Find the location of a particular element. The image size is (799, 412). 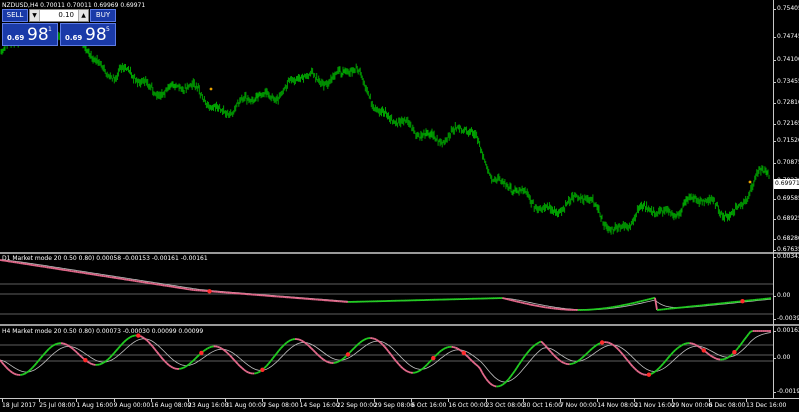

sell-button: SELL is located at coordinates (15, 15).